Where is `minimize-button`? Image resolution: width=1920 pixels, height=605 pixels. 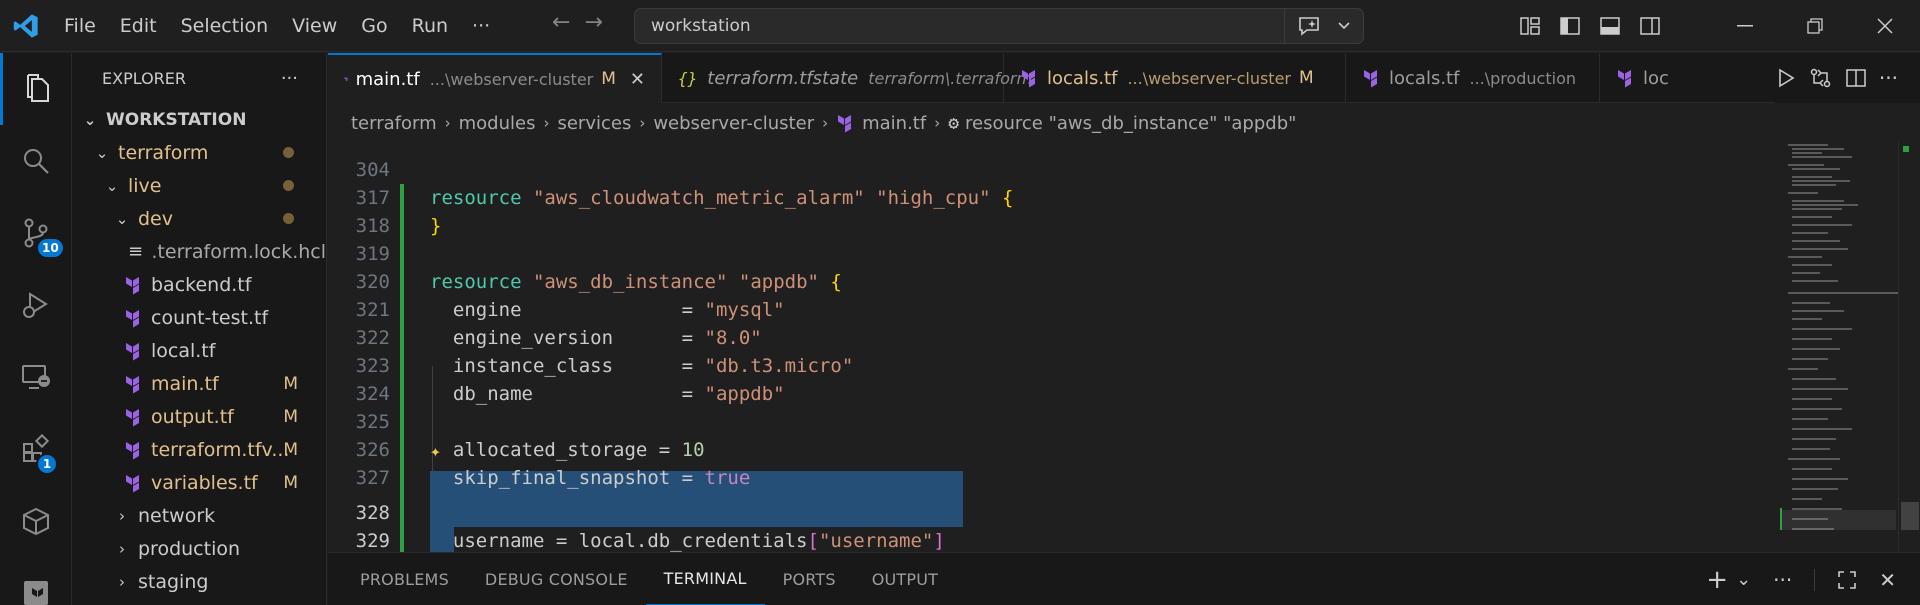 minimize-button is located at coordinates (1745, 26).